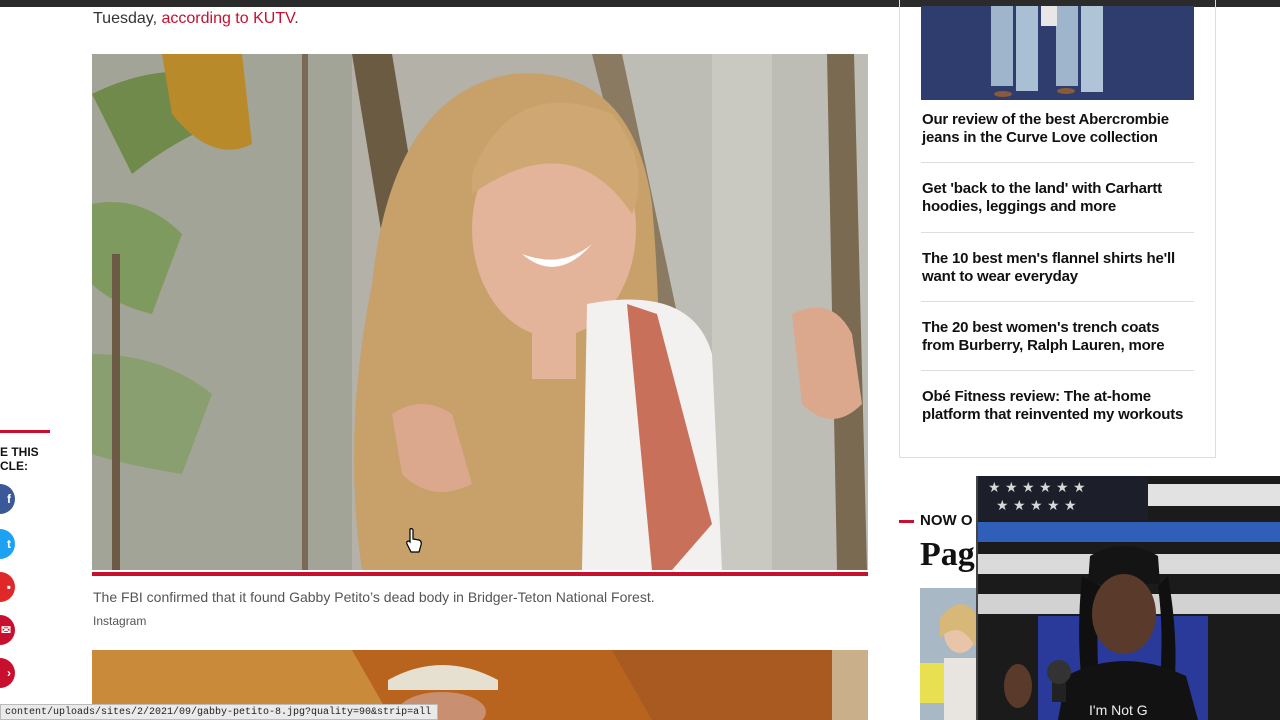 The image size is (1280, 720). What do you see at coordinates (25, 559) in the screenshot?
I see `share-panel: E THIS CLE: f t ▪ ✉ ›` at bounding box center [25, 559].